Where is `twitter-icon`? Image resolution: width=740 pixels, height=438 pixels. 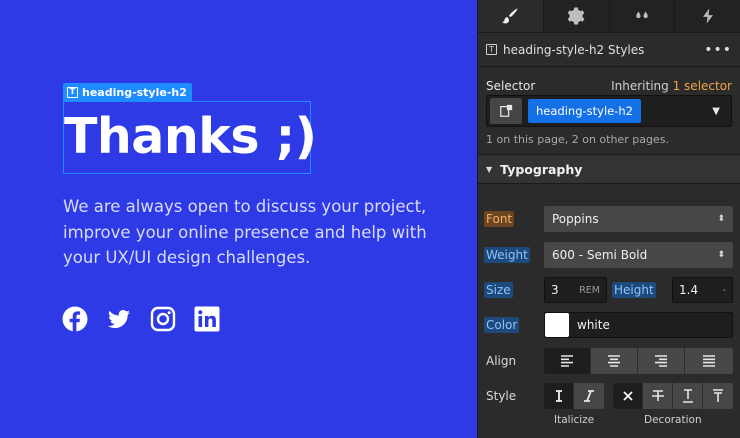 twitter-icon is located at coordinates (119, 319).